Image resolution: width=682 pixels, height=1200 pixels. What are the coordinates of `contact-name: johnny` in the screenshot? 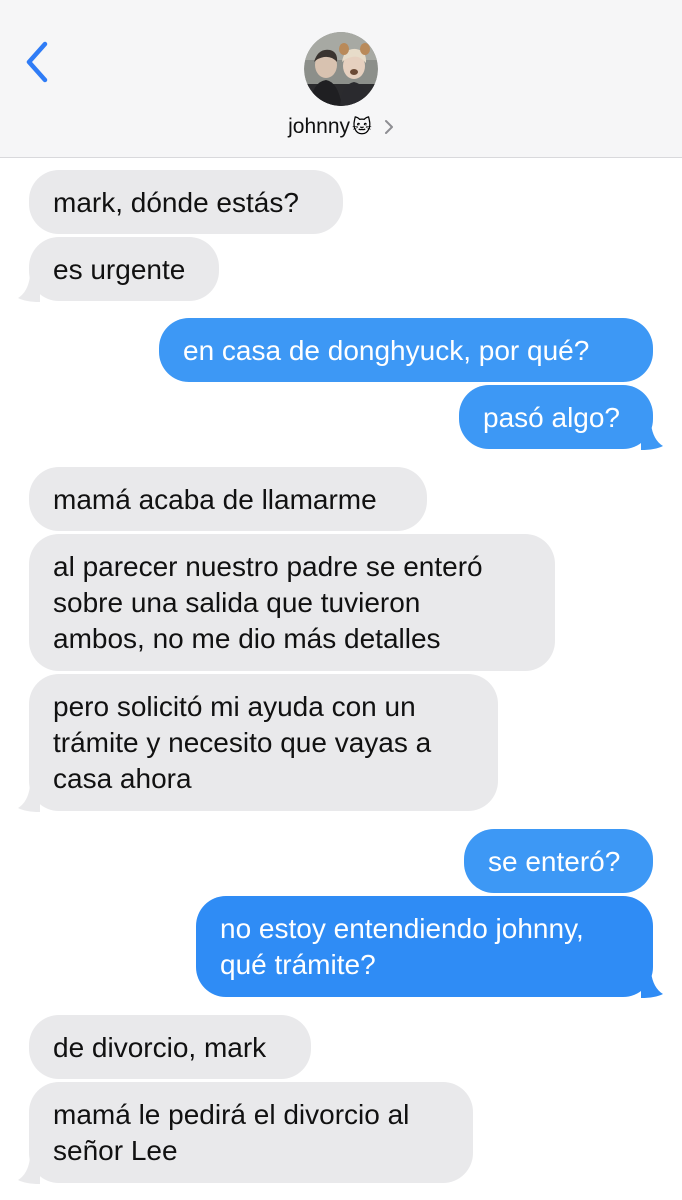 It's located at (319, 126).